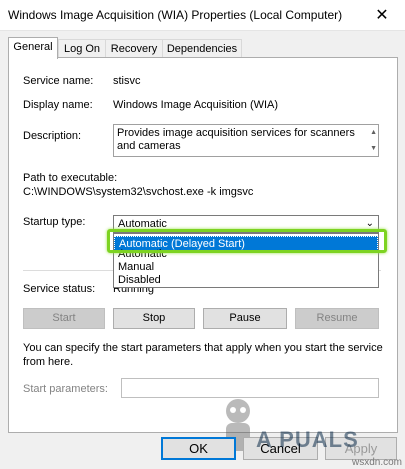 The height and width of the screenshot is (469, 405). Describe the element at coordinates (154, 318) in the screenshot. I see `stop-button: Stop` at that location.